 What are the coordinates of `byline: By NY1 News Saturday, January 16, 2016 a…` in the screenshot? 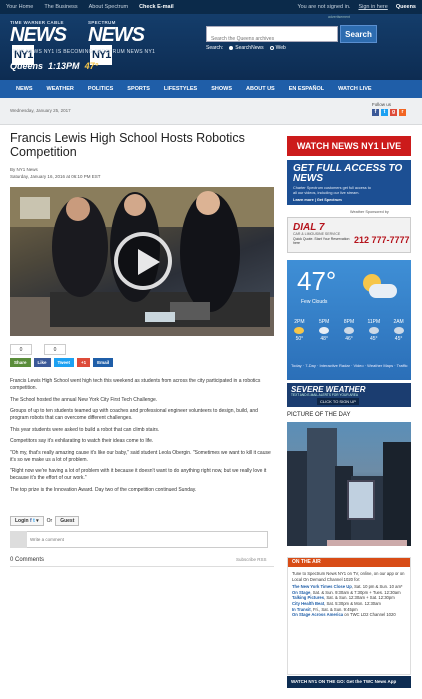 It's located at (55, 173).